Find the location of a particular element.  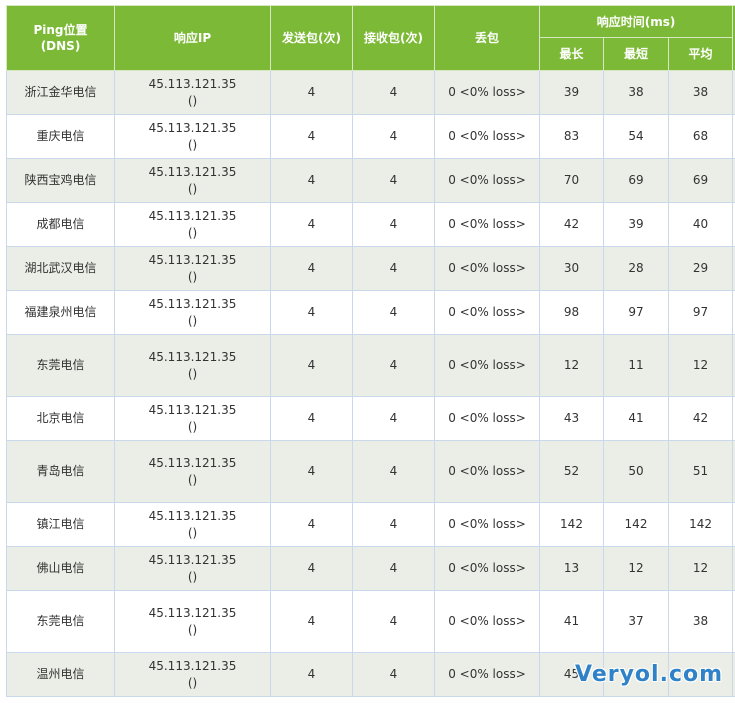

cell-max: 52 is located at coordinates (571, 471).